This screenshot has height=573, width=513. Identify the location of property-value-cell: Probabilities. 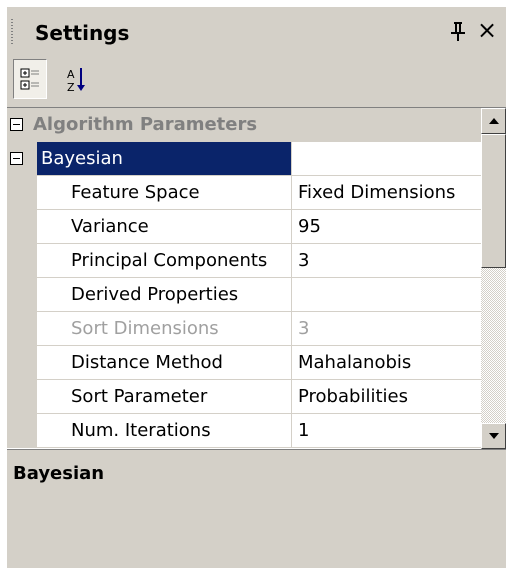
(386, 397).